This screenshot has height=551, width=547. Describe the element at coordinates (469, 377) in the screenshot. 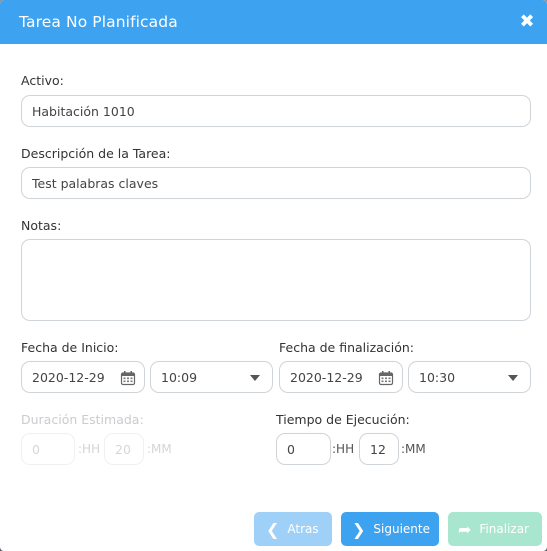

I see `fecha-fin-time-select: 10:30` at that location.